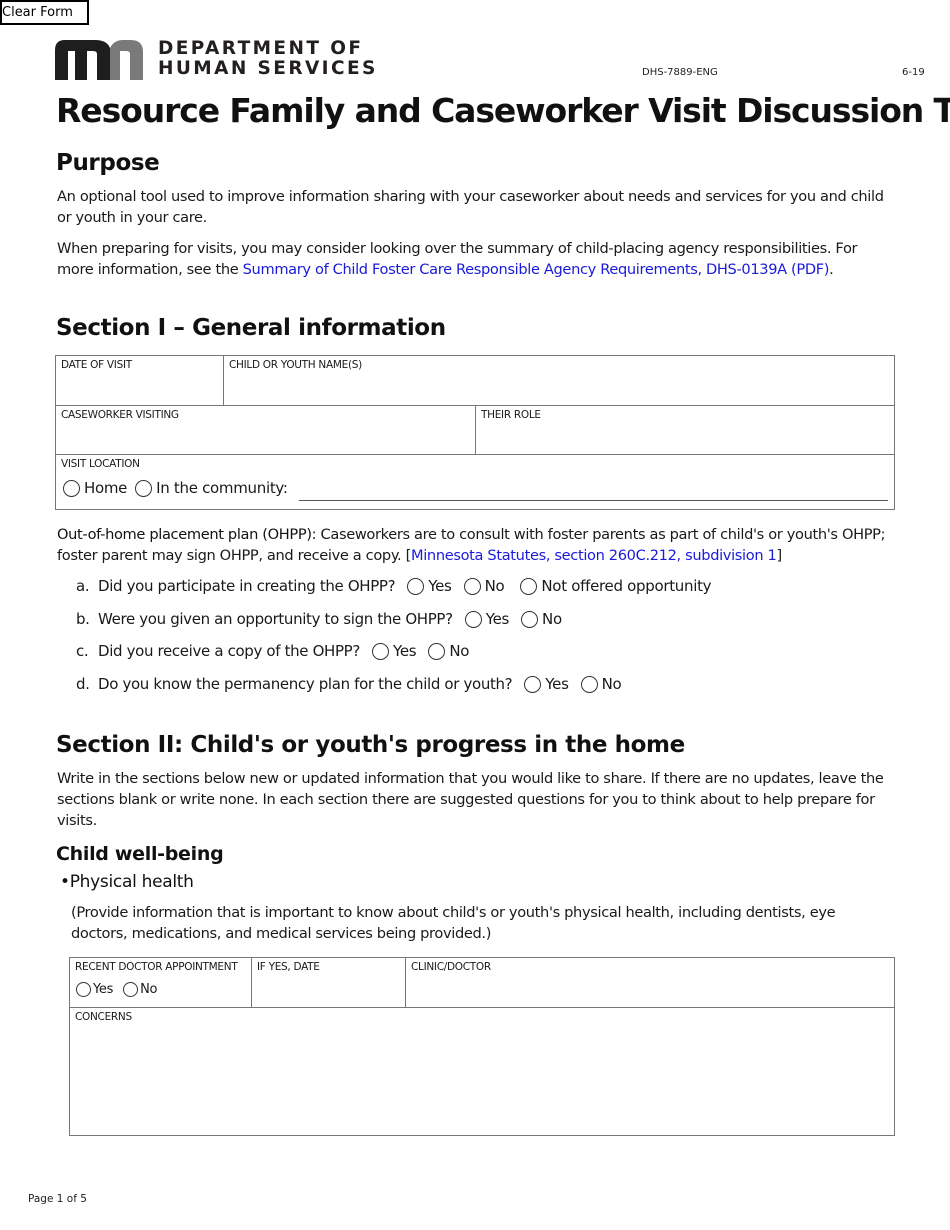 The height and width of the screenshot is (1230, 950). What do you see at coordinates (131, 882) in the screenshot?
I see `physical-health-label: Physical health` at bounding box center [131, 882].